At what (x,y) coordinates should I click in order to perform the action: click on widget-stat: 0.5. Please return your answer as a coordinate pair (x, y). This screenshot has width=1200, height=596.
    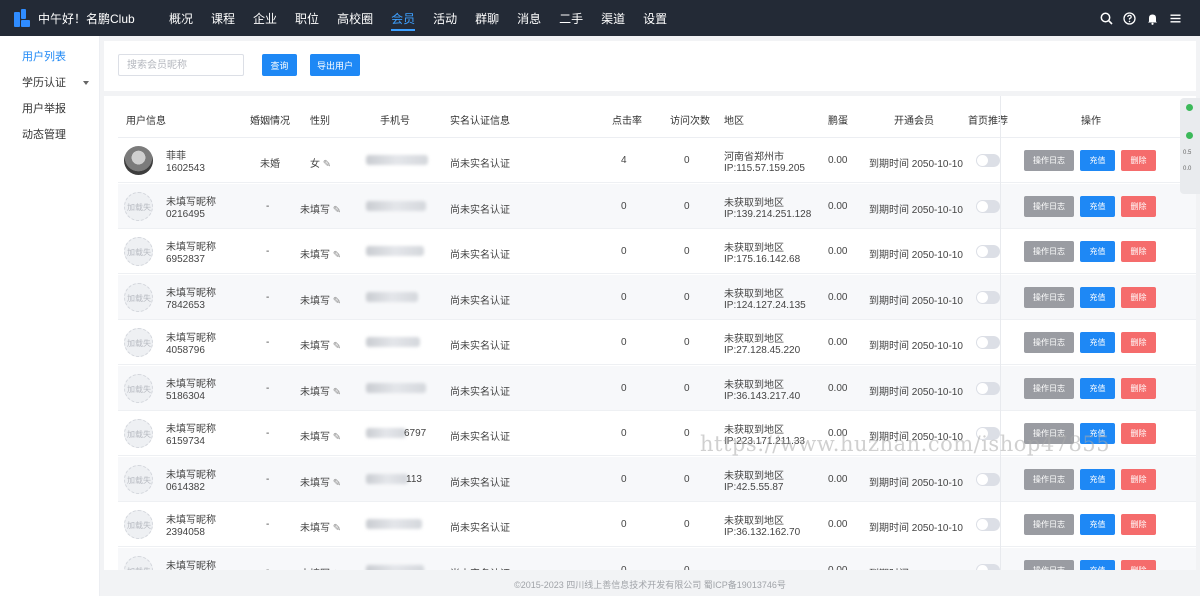
    Looking at the image, I should click on (1187, 153).